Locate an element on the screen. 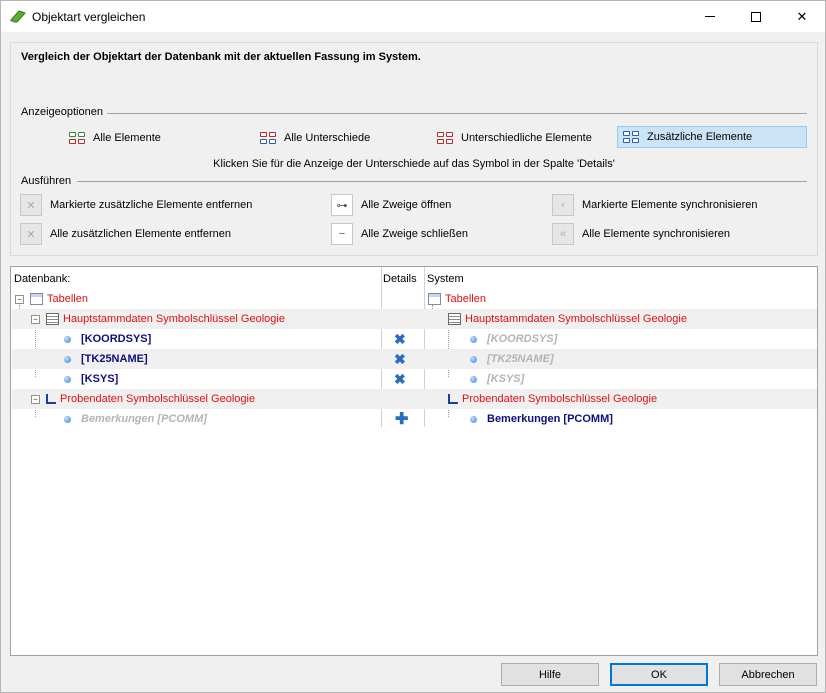 The width and height of the screenshot is (826, 693). window-title: Objektart vergleichen is located at coordinates (89, 17).